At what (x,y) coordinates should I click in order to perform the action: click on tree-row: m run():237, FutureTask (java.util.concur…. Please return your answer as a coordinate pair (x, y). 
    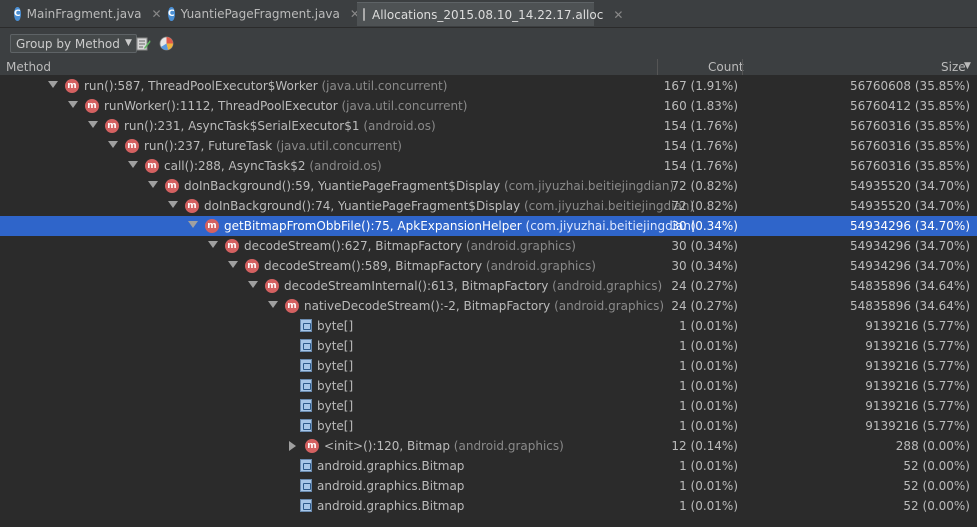
    Looking at the image, I should click on (488, 146).